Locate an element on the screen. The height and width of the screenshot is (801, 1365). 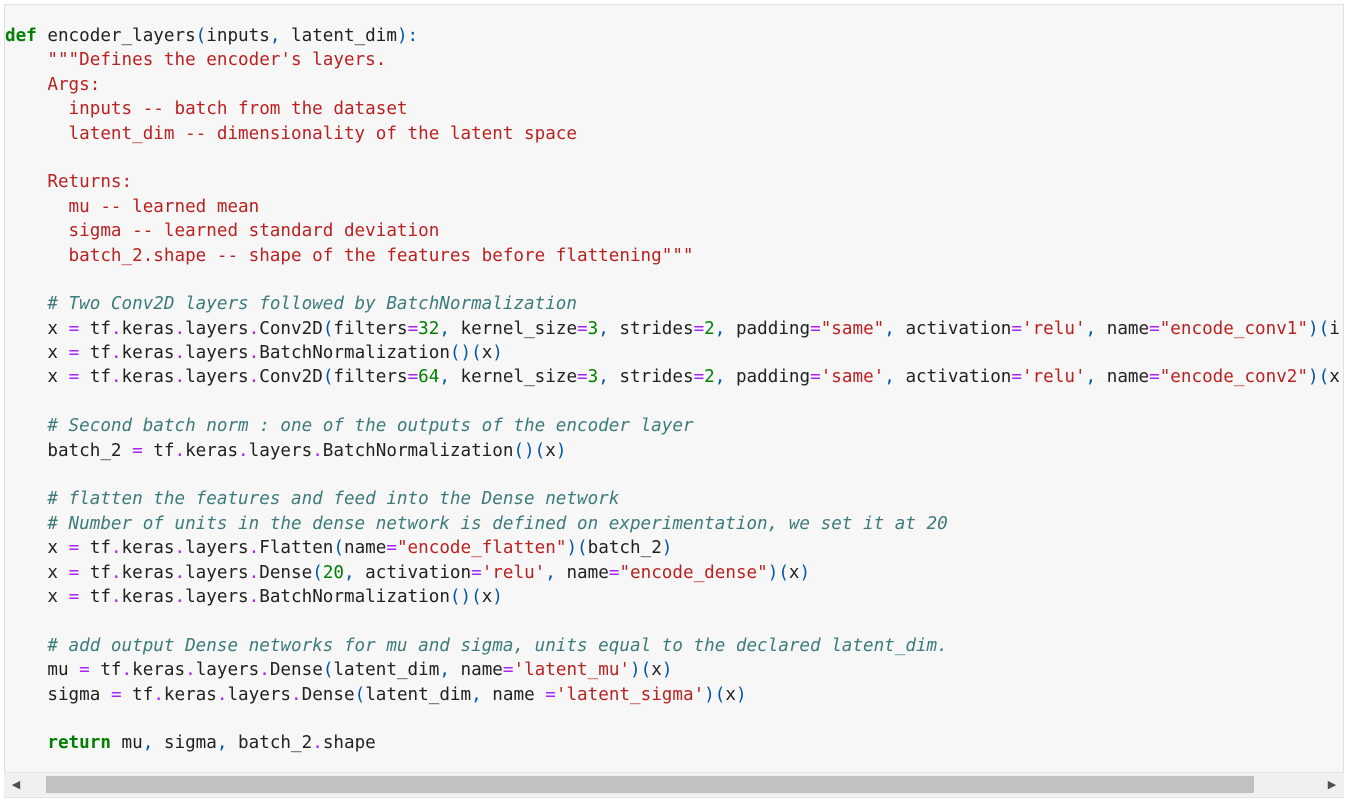
code-token: Dense is located at coordinates (296, 670).